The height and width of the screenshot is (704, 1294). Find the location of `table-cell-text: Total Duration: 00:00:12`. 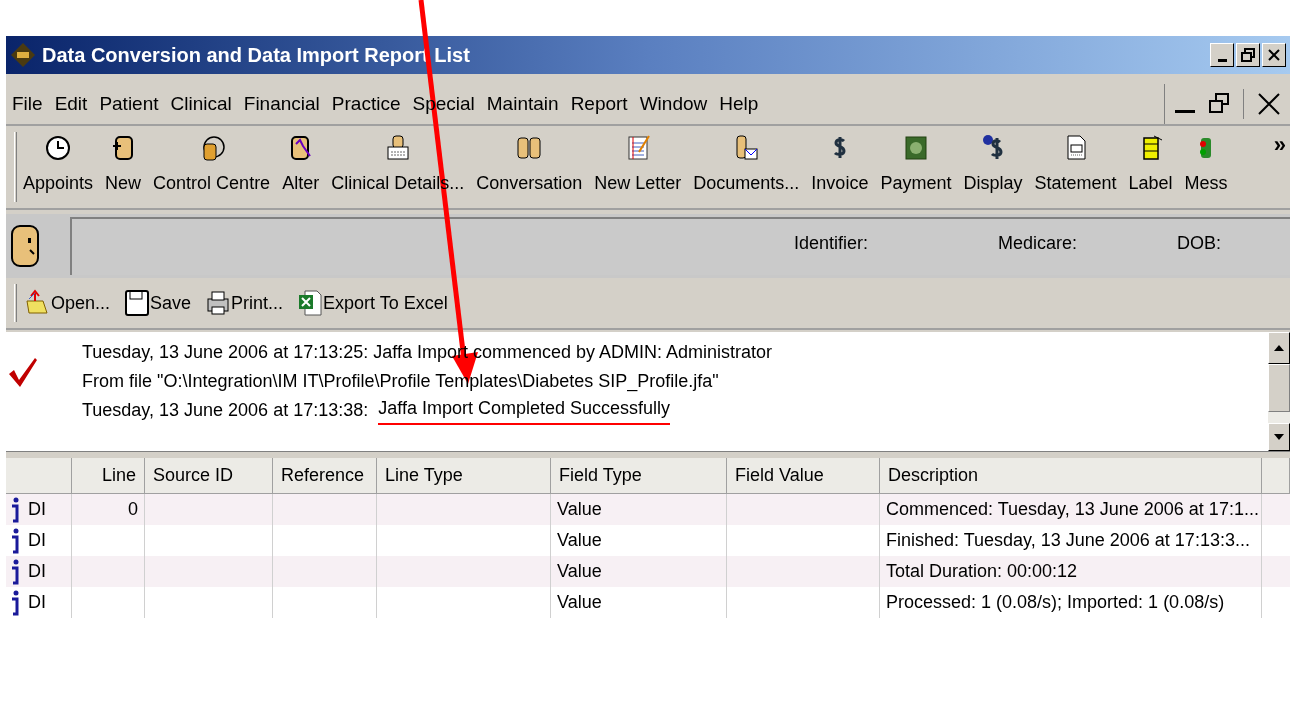

table-cell-text: Total Duration: 00:00:12 is located at coordinates (982, 571).